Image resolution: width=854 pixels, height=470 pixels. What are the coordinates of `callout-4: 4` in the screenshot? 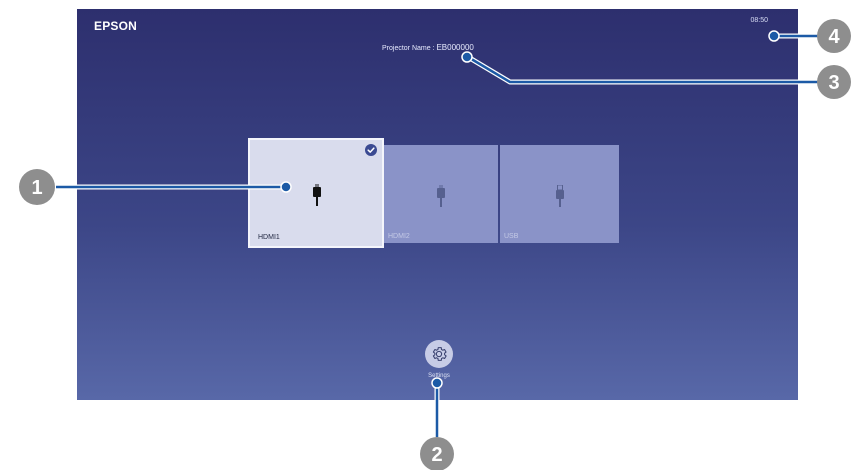 It's located at (834, 37).